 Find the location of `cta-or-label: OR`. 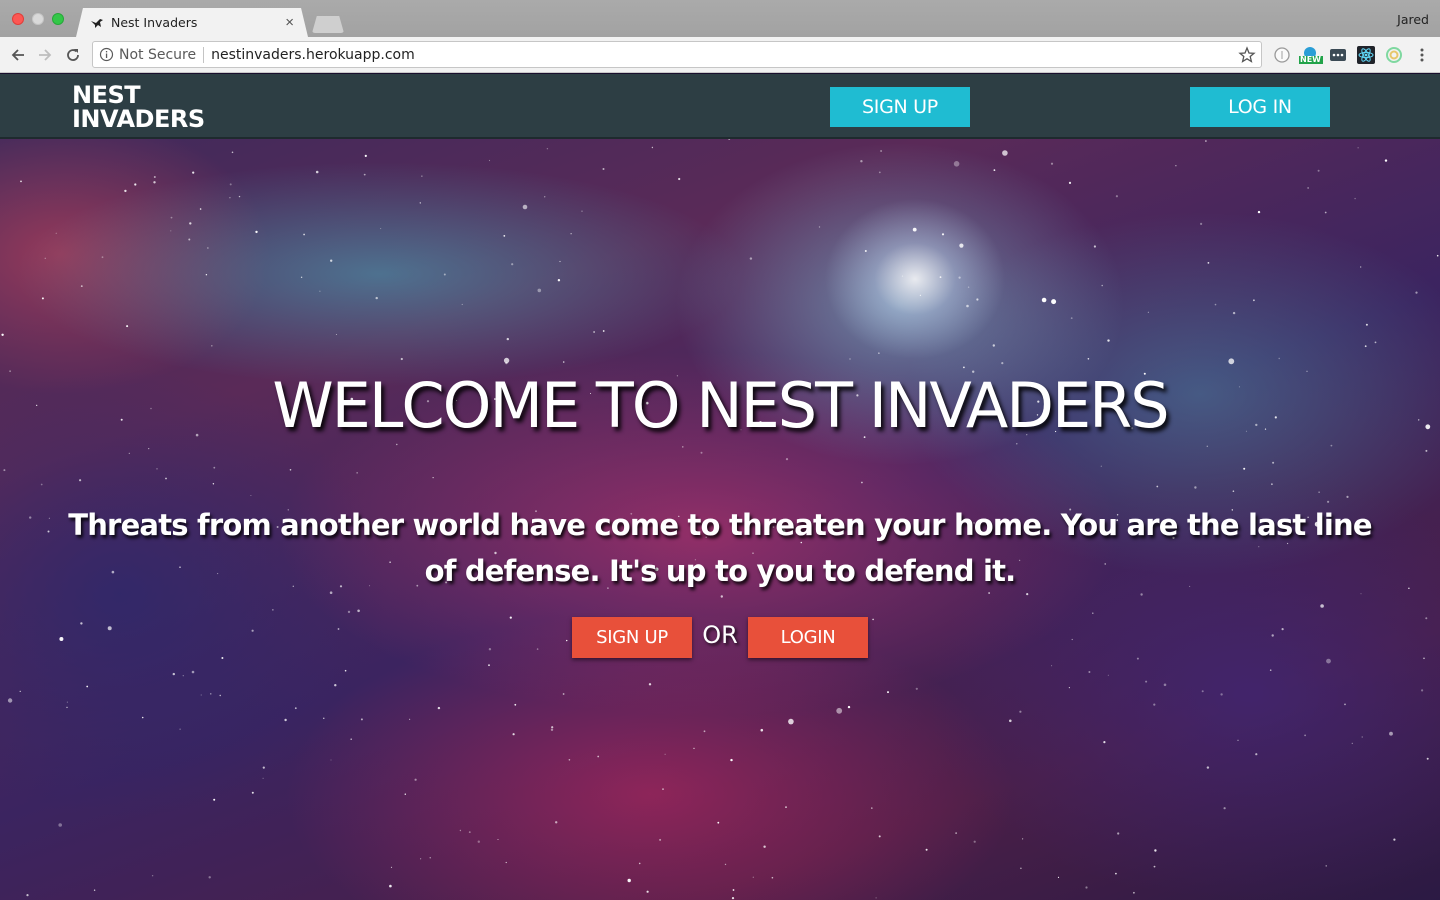

cta-or-label: OR is located at coordinates (720, 635).